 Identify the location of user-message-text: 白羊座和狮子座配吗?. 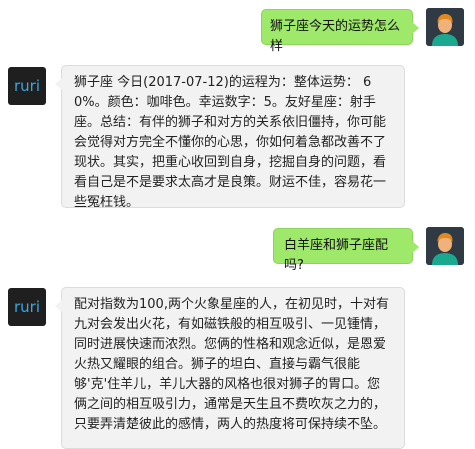
(336, 255).